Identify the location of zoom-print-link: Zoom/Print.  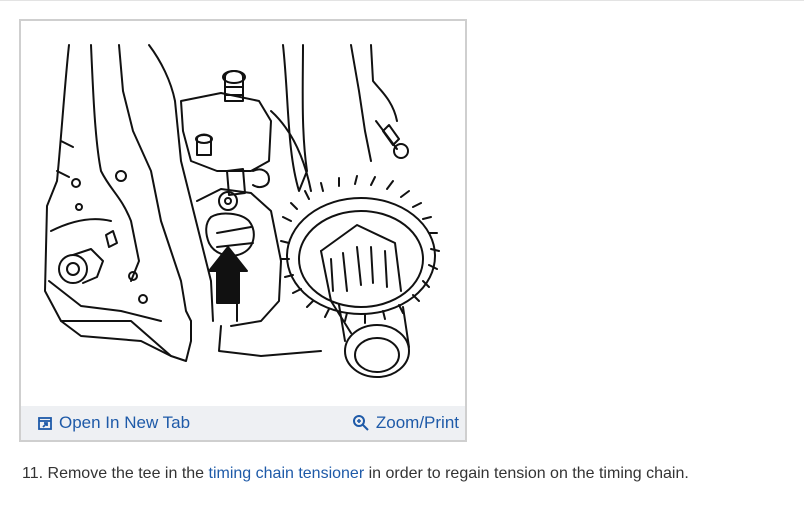
(405, 423).